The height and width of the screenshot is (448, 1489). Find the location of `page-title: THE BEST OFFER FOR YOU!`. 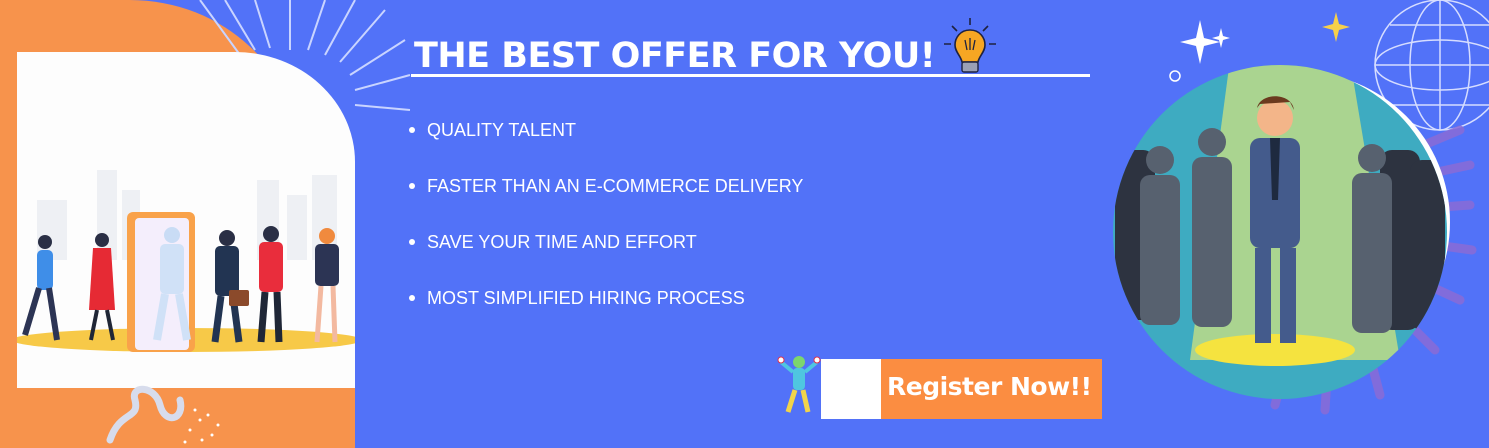

page-title: THE BEST OFFER FOR YOU! is located at coordinates (675, 56).